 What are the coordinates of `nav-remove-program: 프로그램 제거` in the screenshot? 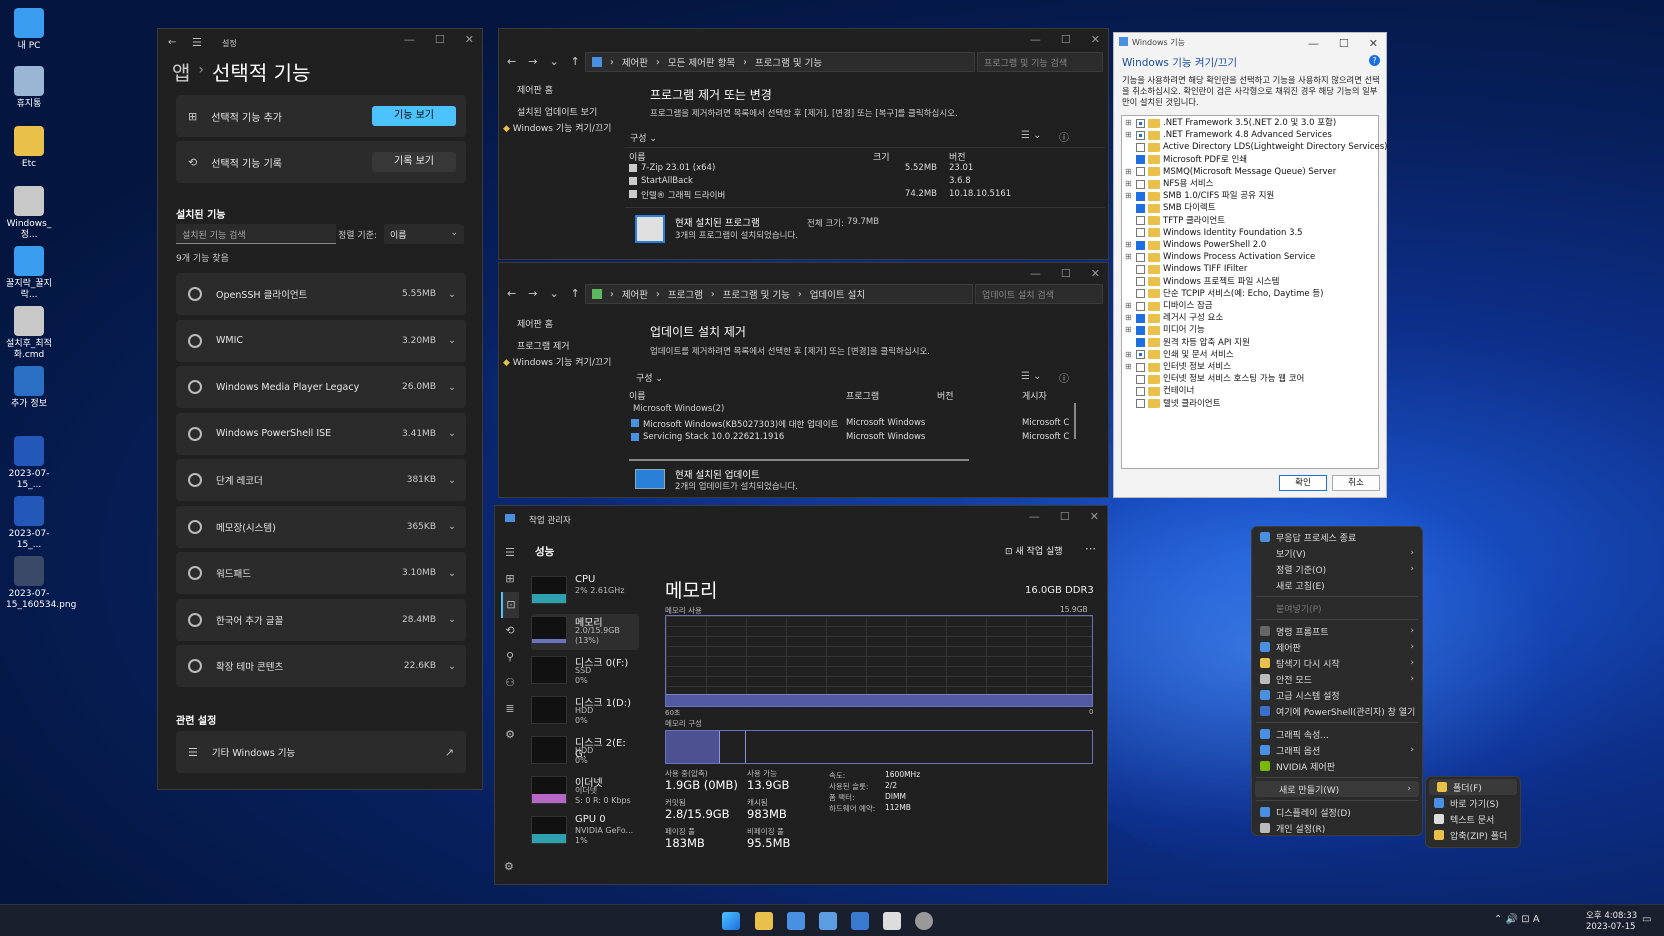 It's located at (571, 347).